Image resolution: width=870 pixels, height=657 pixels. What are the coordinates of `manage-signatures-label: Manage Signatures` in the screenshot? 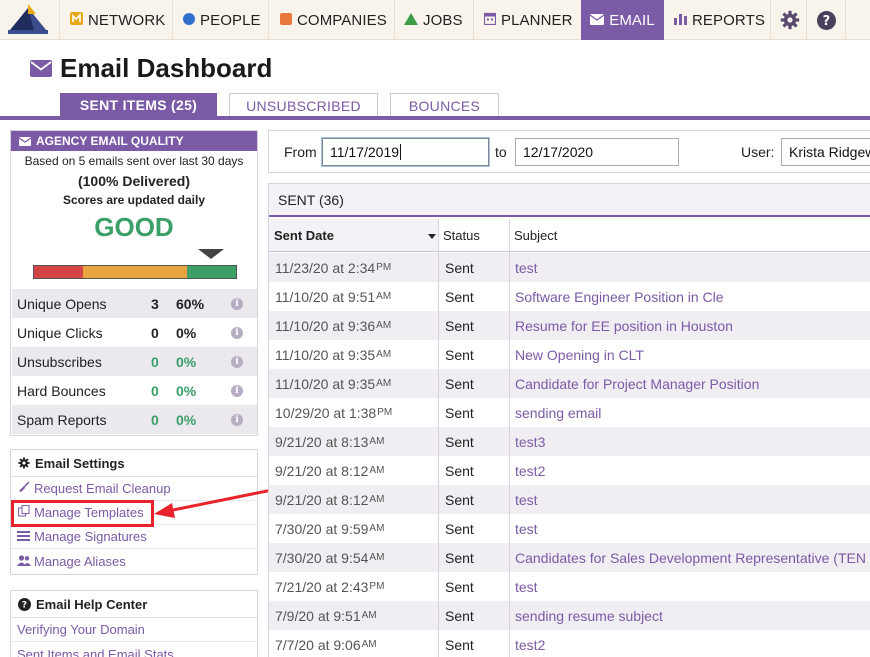 It's located at (90, 536).